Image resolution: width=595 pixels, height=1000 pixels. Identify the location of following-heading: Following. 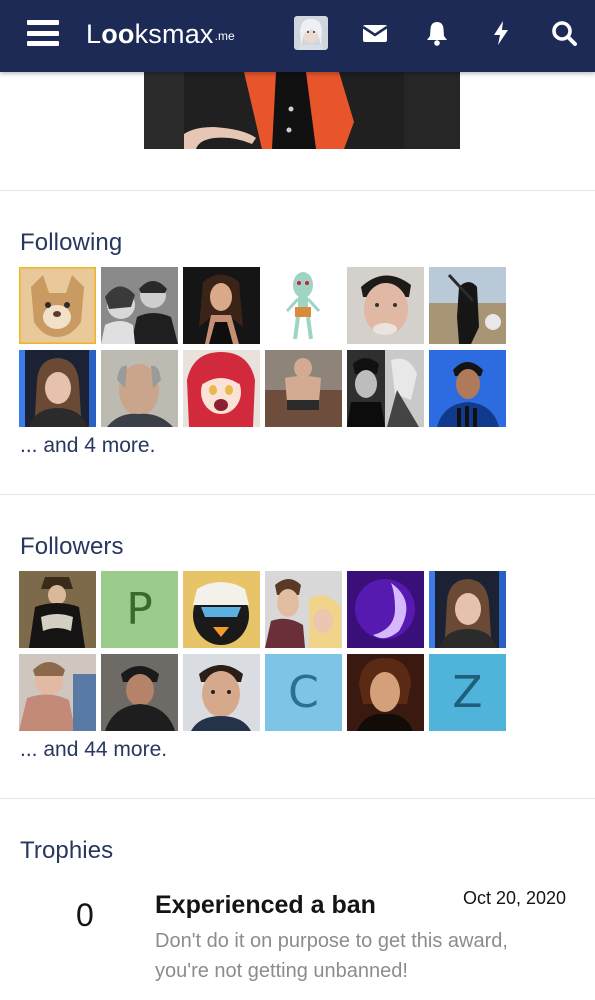
(71, 242).